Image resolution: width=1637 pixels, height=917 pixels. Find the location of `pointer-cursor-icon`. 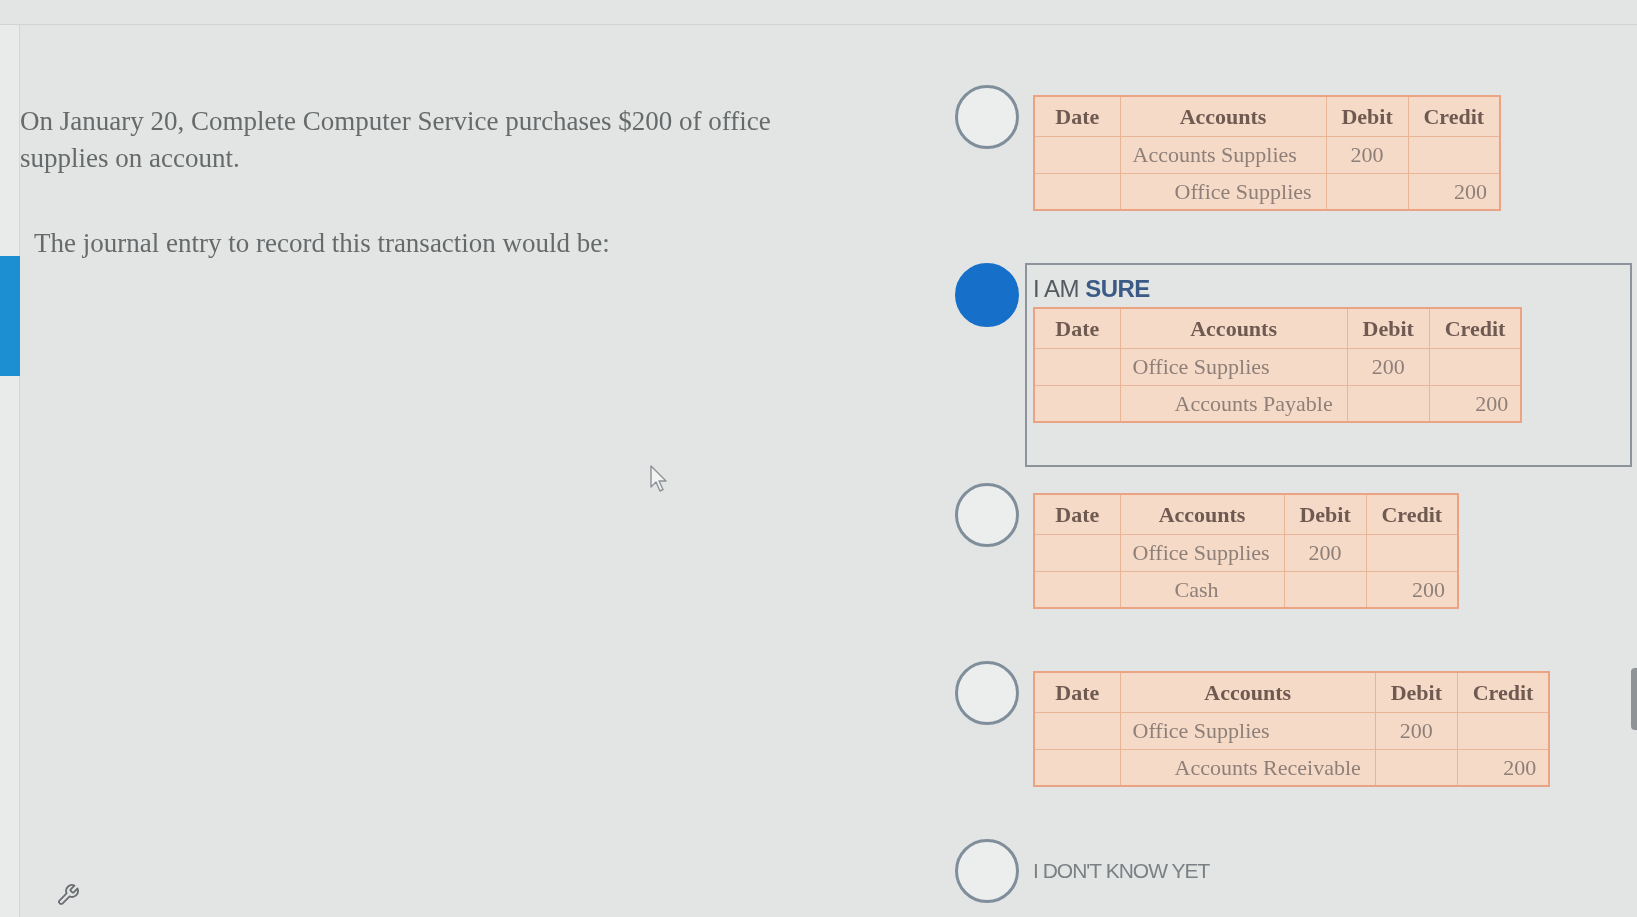

pointer-cursor-icon is located at coordinates (659, 479).